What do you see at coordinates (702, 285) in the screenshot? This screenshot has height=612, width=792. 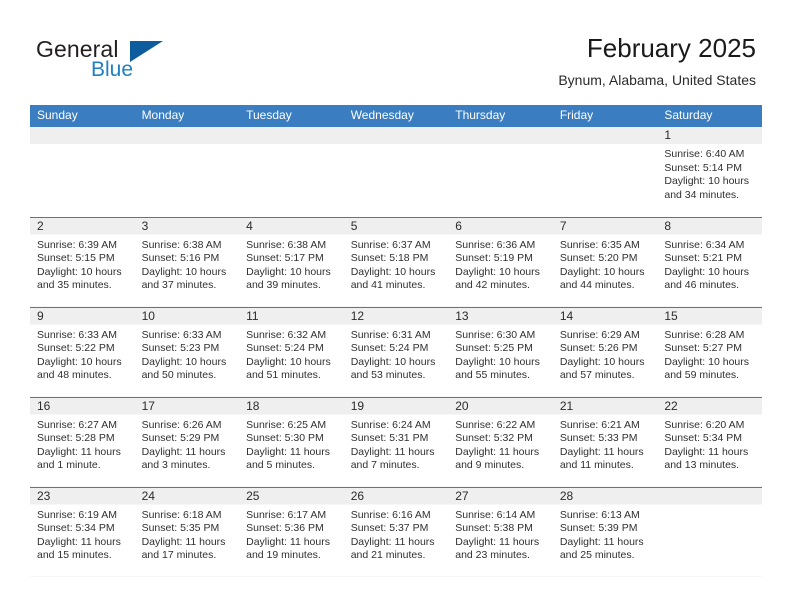 I see `daylight-duration-line2: and 46 minutes.` at bounding box center [702, 285].